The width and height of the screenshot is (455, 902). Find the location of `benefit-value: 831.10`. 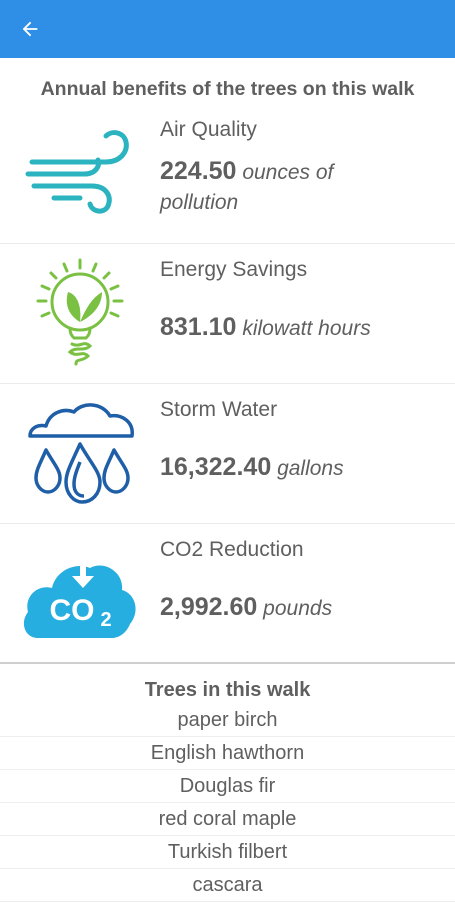

benefit-value: 831.10 is located at coordinates (198, 327).